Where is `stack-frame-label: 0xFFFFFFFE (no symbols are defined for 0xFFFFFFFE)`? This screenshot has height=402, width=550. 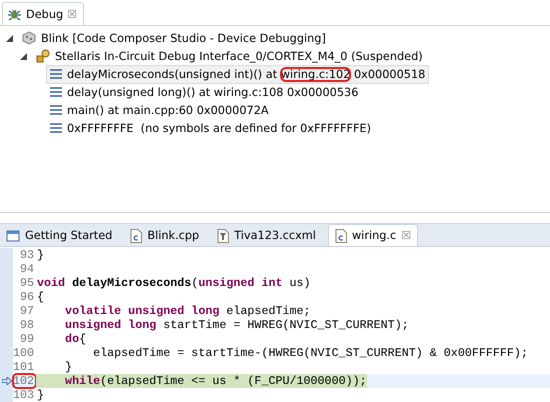 stack-frame-label: 0xFFFFFFFE (no symbols are defined for 0xFFFFFFFE) is located at coordinates (219, 128).